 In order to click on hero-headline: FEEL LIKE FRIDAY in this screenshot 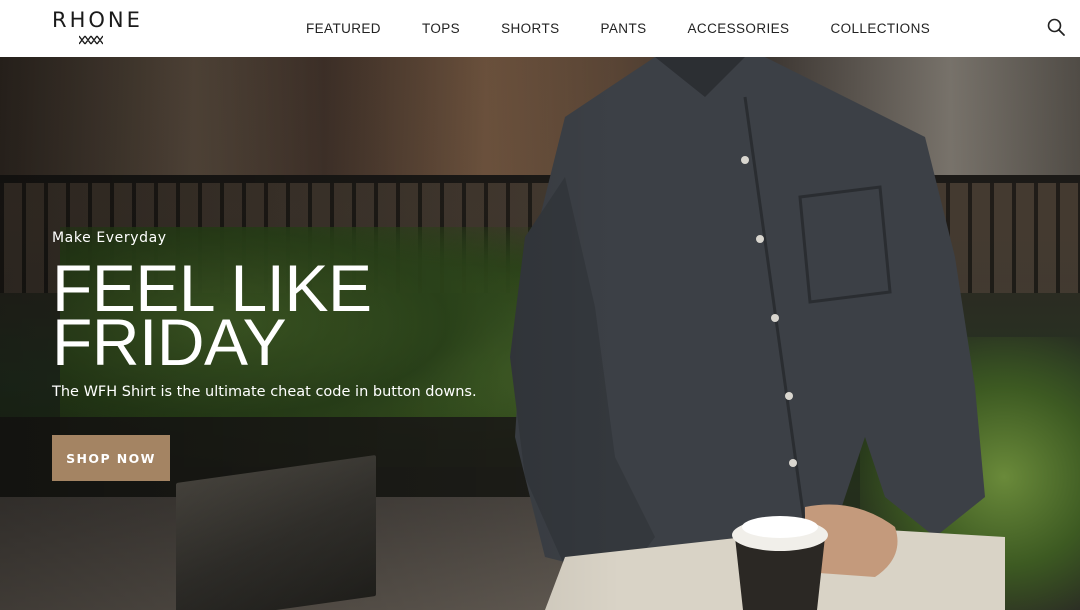, I will do `click(292, 315)`.